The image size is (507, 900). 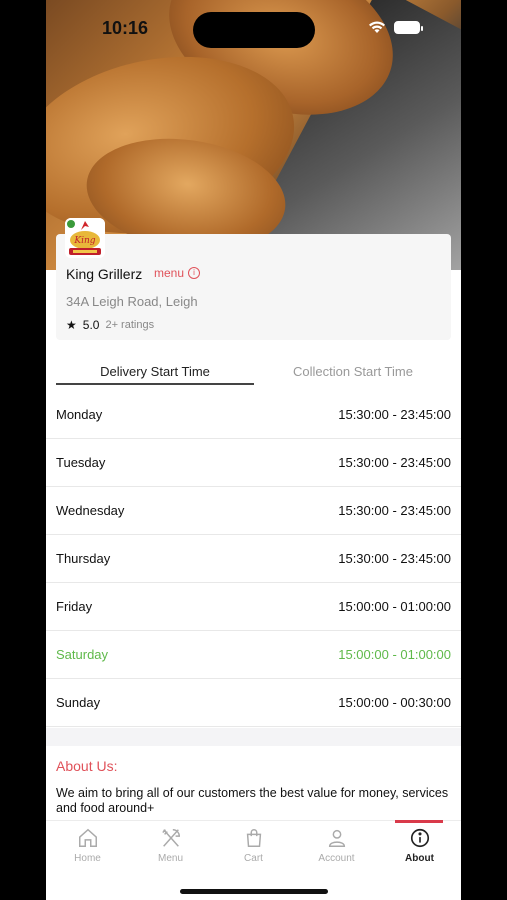 What do you see at coordinates (253, 463) in the screenshot?
I see `schedule-row: Tuesday 15:30:00 - 23:45:00` at bounding box center [253, 463].